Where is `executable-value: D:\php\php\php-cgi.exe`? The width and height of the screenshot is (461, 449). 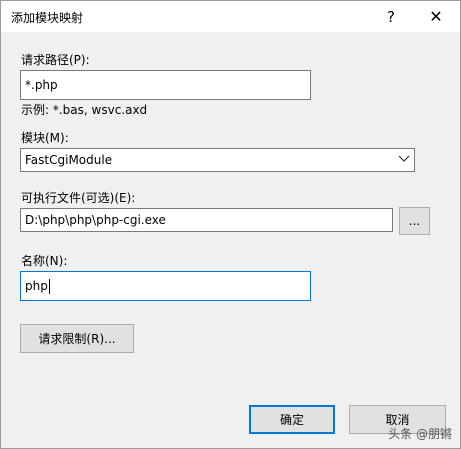 executable-value: D:\php\php\php-cgi.exe is located at coordinates (95, 220).